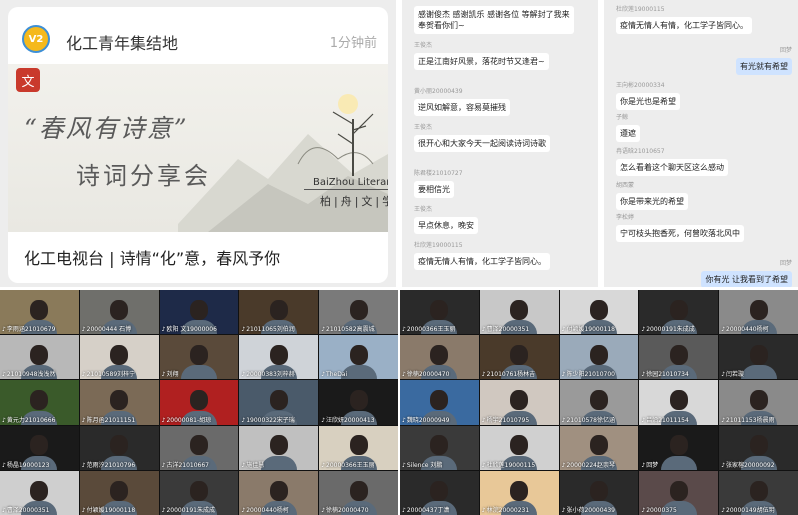 This screenshot has height=515, width=798. What do you see at coordinates (279, 402) in the screenshot?
I see `participant-video-tile: ♪19000322宋子瑞` at bounding box center [279, 402].